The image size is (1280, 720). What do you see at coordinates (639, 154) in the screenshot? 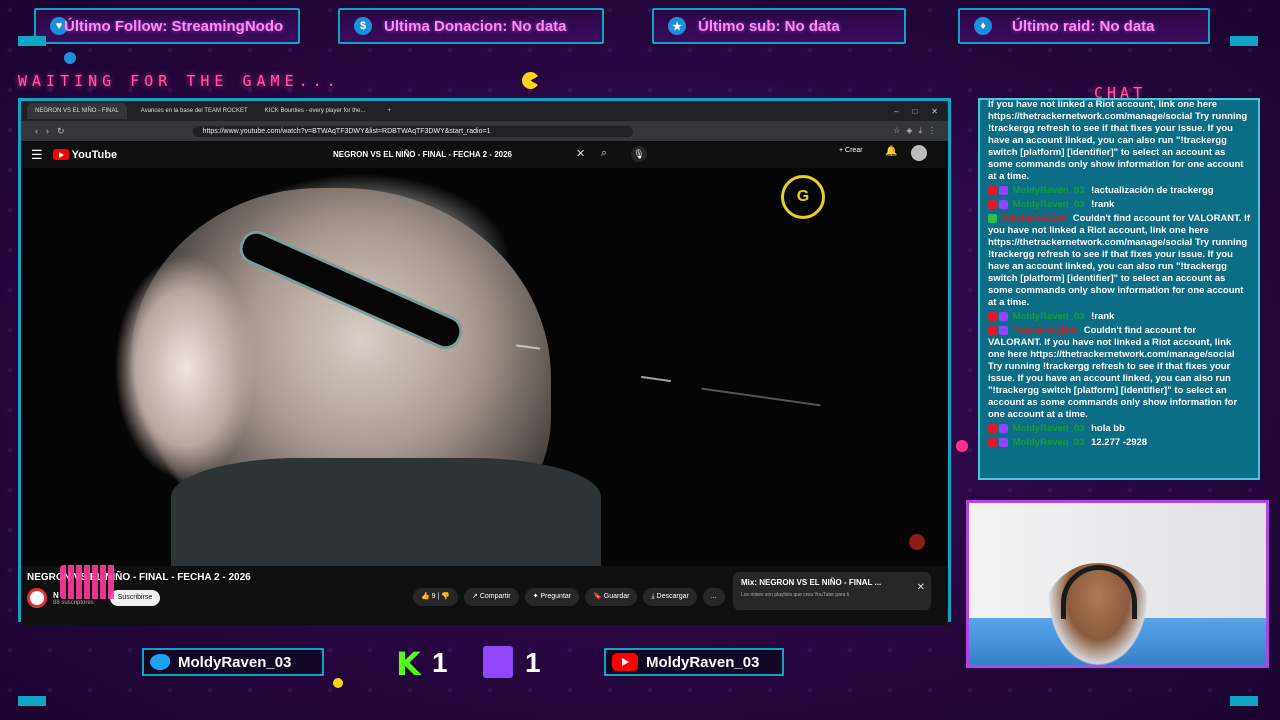
I see `microphone-icon: 🎙` at bounding box center [639, 154].